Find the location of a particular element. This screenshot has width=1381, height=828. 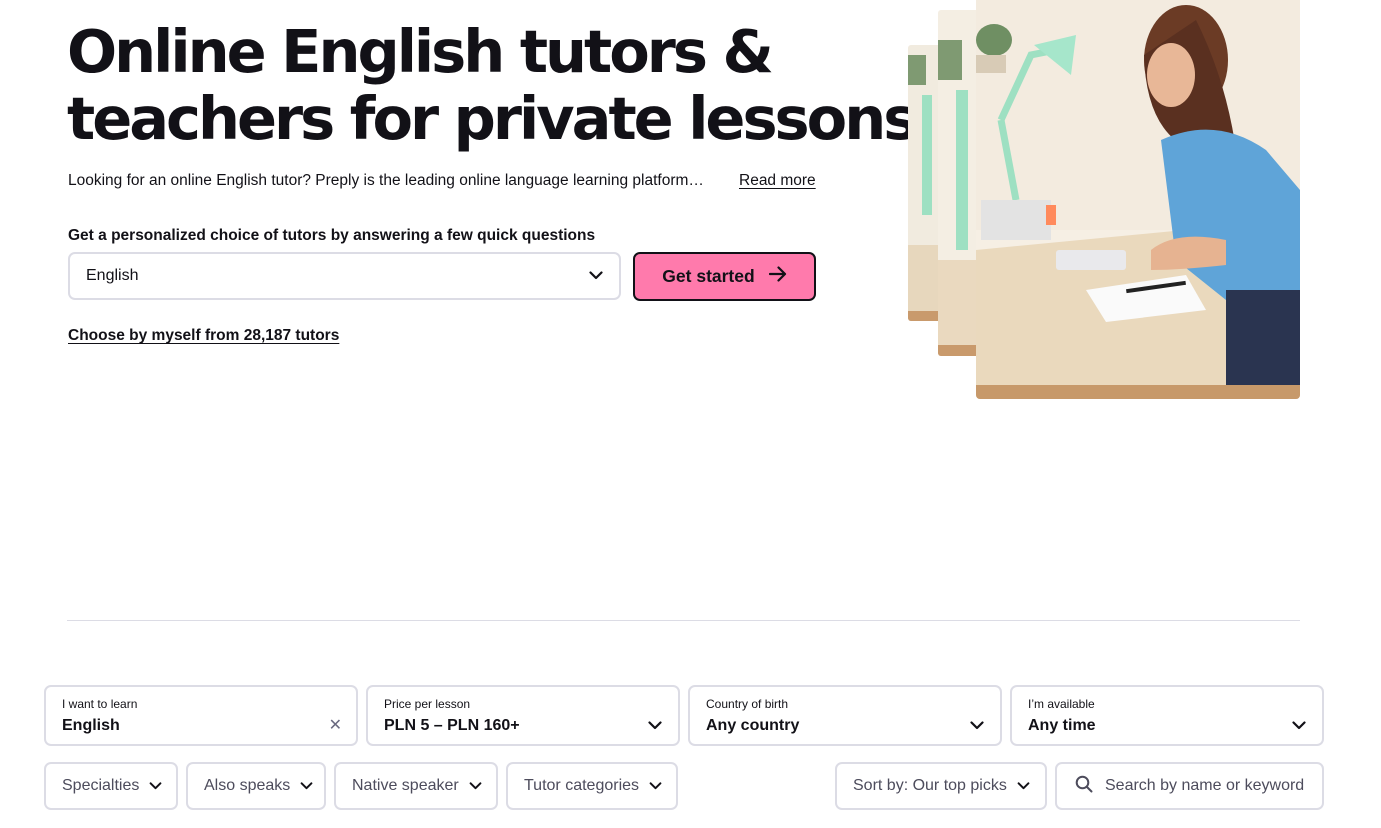

specialties-dropdown: Specialties is located at coordinates (111, 786).